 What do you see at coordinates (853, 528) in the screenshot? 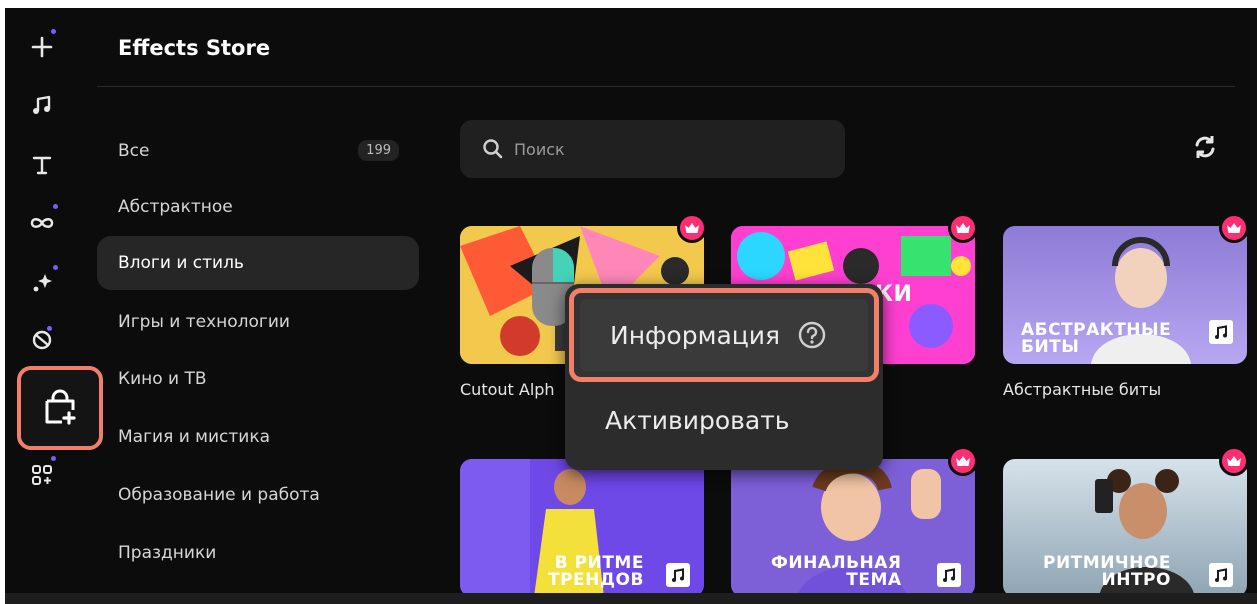
I see `effect-card-final-theme: ФИНАЛЬНАЯ ТЕМА` at bounding box center [853, 528].